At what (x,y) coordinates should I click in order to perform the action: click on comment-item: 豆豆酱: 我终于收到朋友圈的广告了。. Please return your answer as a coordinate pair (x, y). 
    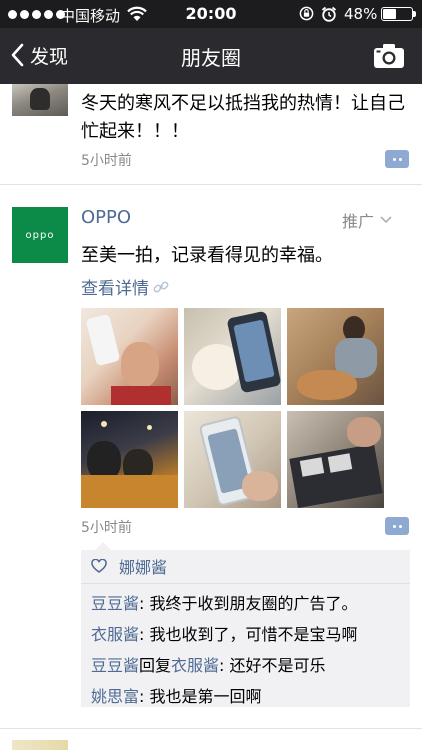
    Looking at the image, I should click on (224, 602).